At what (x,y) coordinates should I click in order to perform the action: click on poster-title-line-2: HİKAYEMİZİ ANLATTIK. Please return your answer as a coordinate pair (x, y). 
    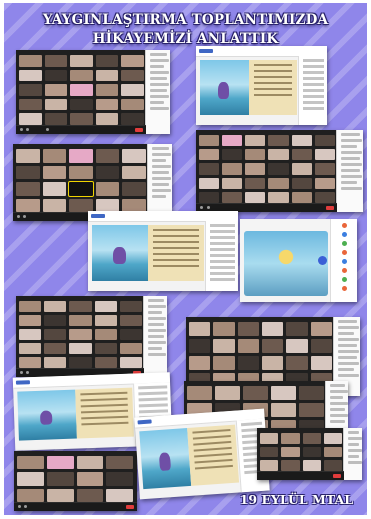
    Looking at the image, I should click on (185, 39).